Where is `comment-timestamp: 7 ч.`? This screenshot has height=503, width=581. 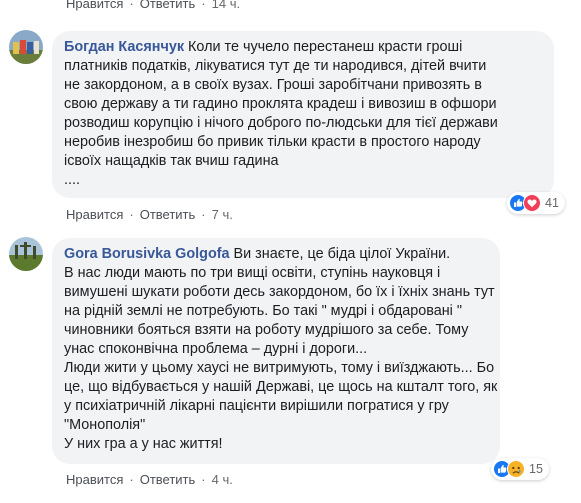
comment-timestamp: 7 ч. is located at coordinates (222, 214).